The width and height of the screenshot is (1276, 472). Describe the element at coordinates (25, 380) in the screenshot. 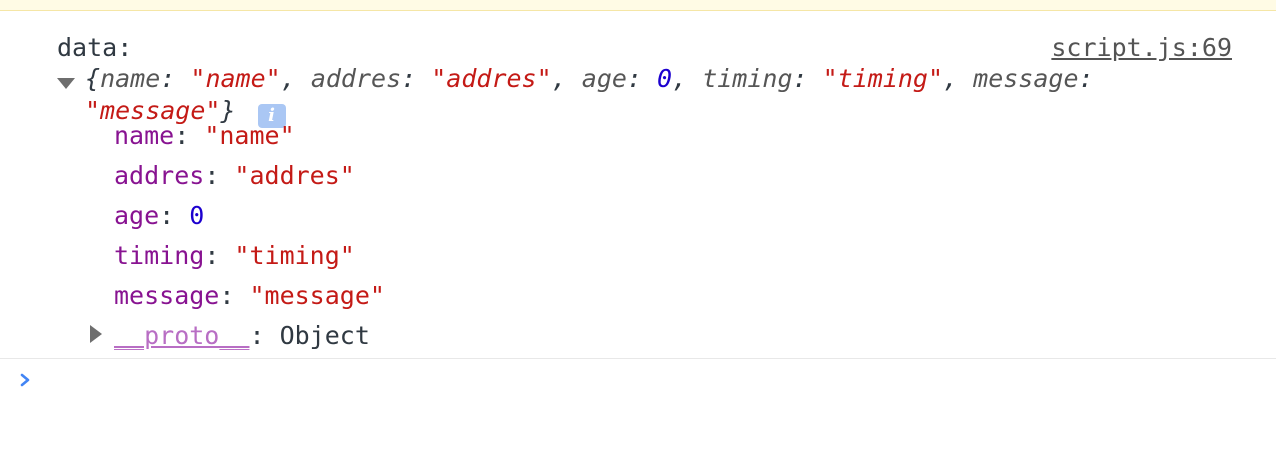

I see `chevron-right-icon` at that location.